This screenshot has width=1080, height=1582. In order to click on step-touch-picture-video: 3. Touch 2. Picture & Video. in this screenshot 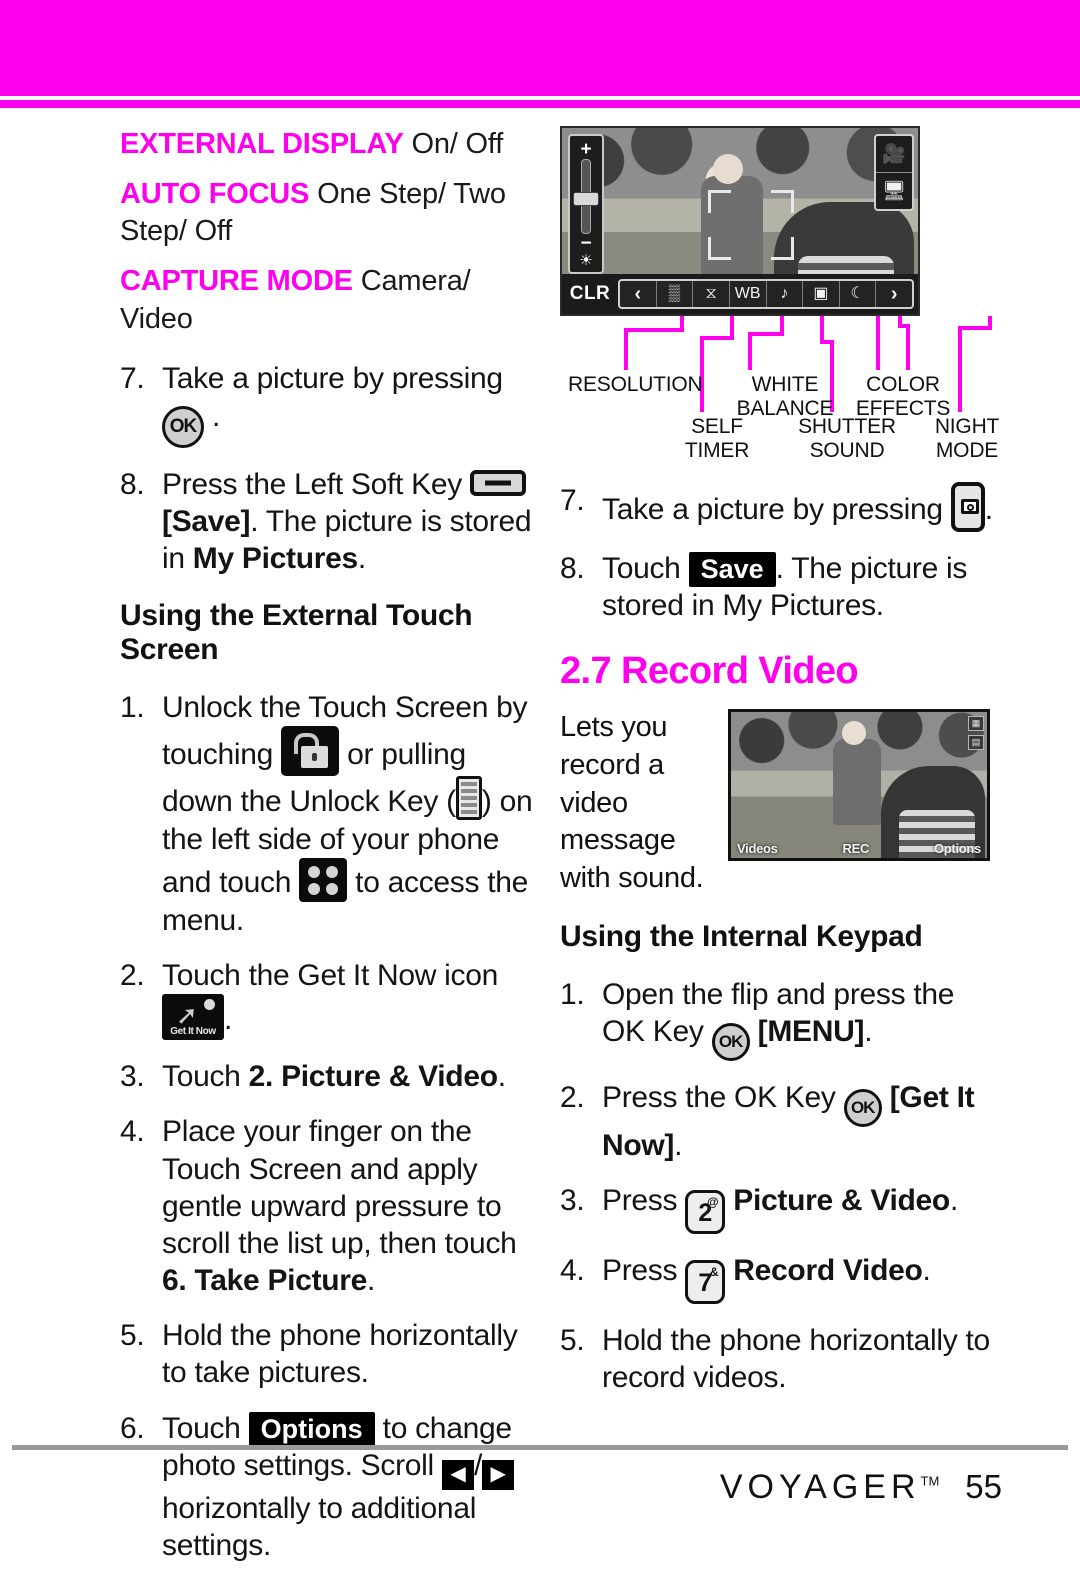, I will do `click(330, 1076)`.